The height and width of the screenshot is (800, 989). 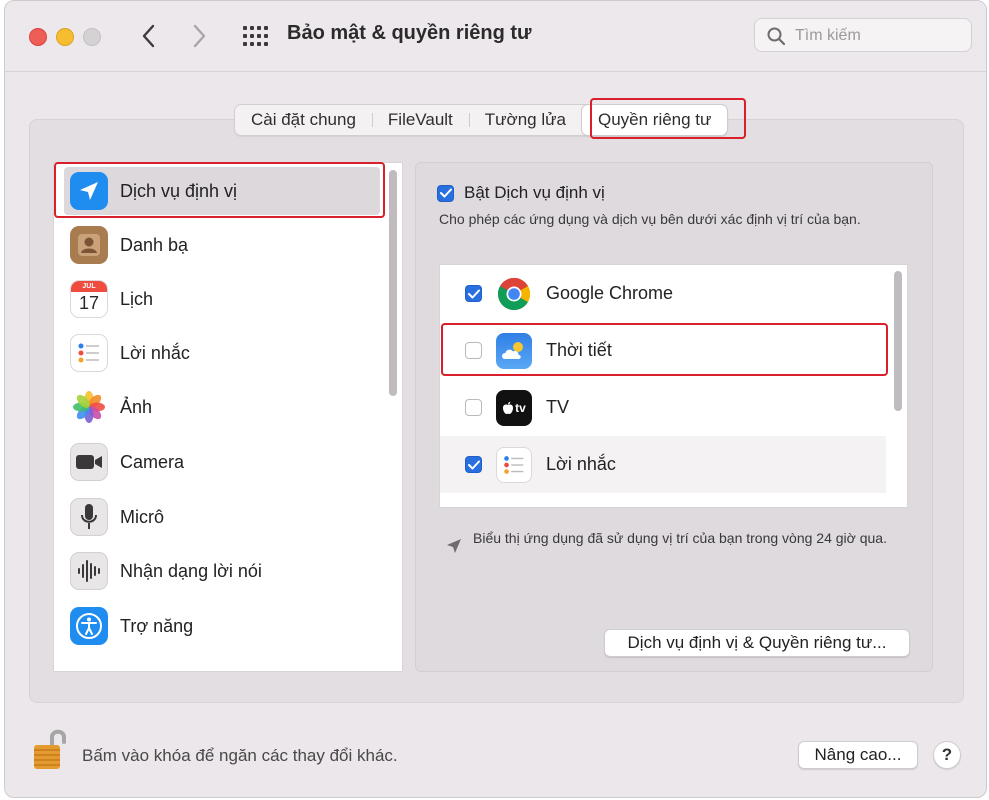 I want to click on tab-firewall: Tường lửa, so click(x=525, y=120).